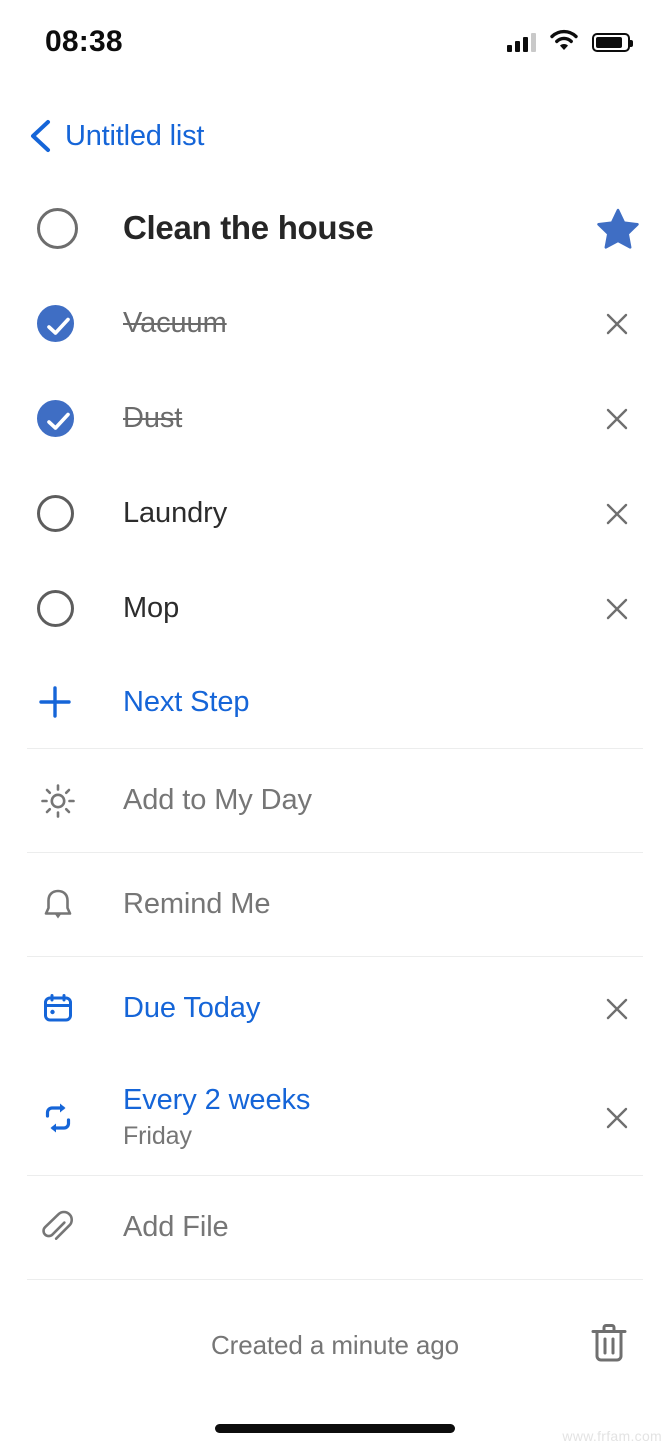 The height and width of the screenshot is (1450, 670). Describe the element at coordinates (57, 800) in the screenshot. I see `sun-icon` at that location.